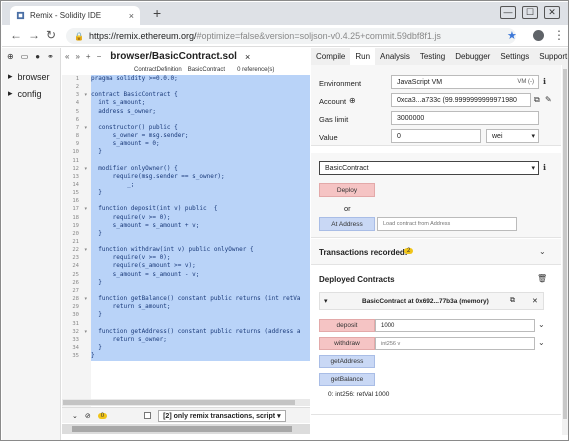 This screenshot has width=569, height=441. Describe the element at coordinates (333, 101) in the screenshot. I see `account-label: Account` at that location.